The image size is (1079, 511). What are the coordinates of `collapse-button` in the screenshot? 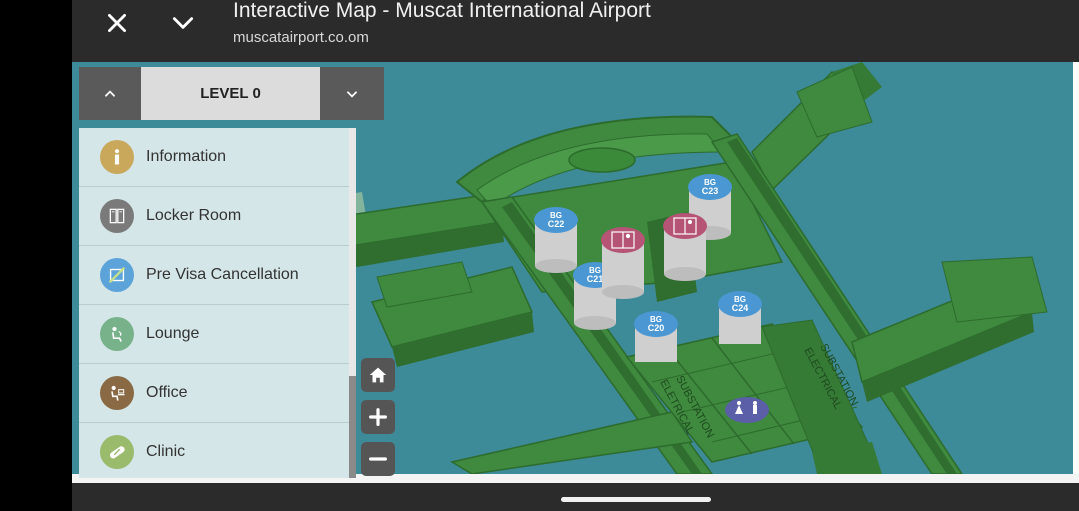 It's located at (183, 23).